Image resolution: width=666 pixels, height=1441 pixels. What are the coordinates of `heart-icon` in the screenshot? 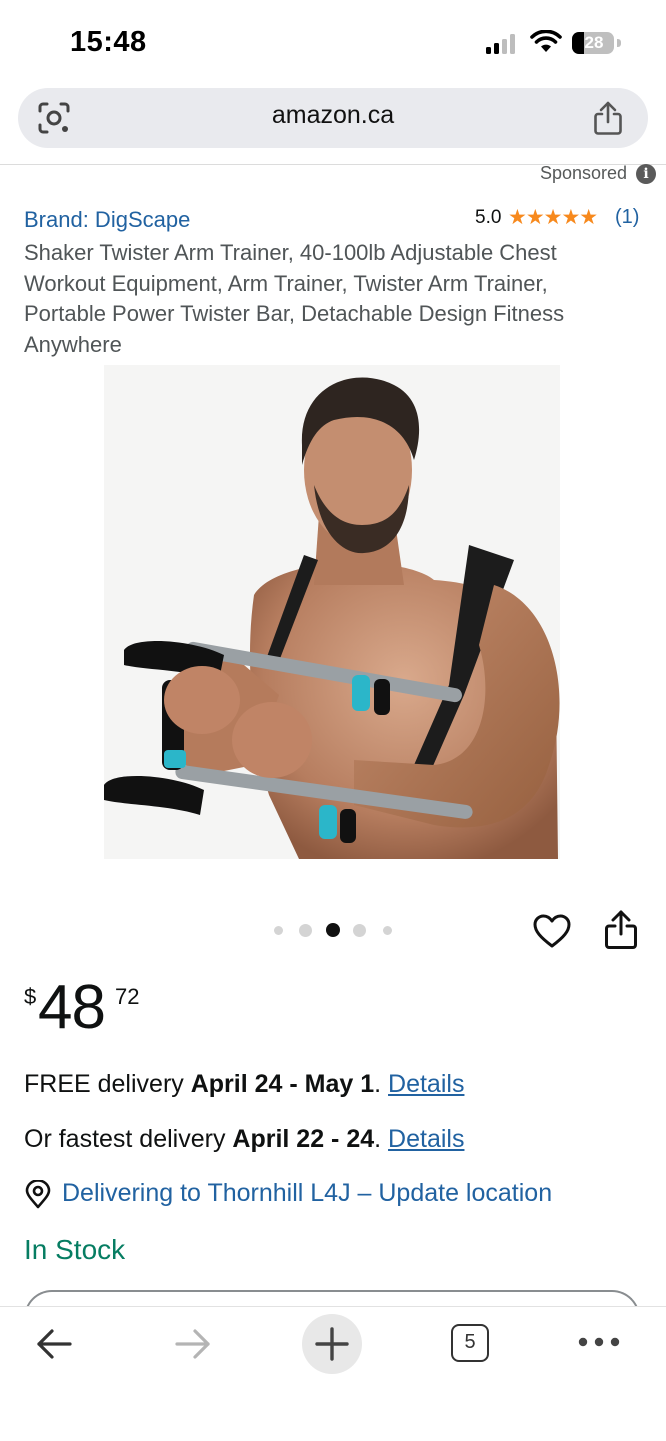 It's located at (552, 932).